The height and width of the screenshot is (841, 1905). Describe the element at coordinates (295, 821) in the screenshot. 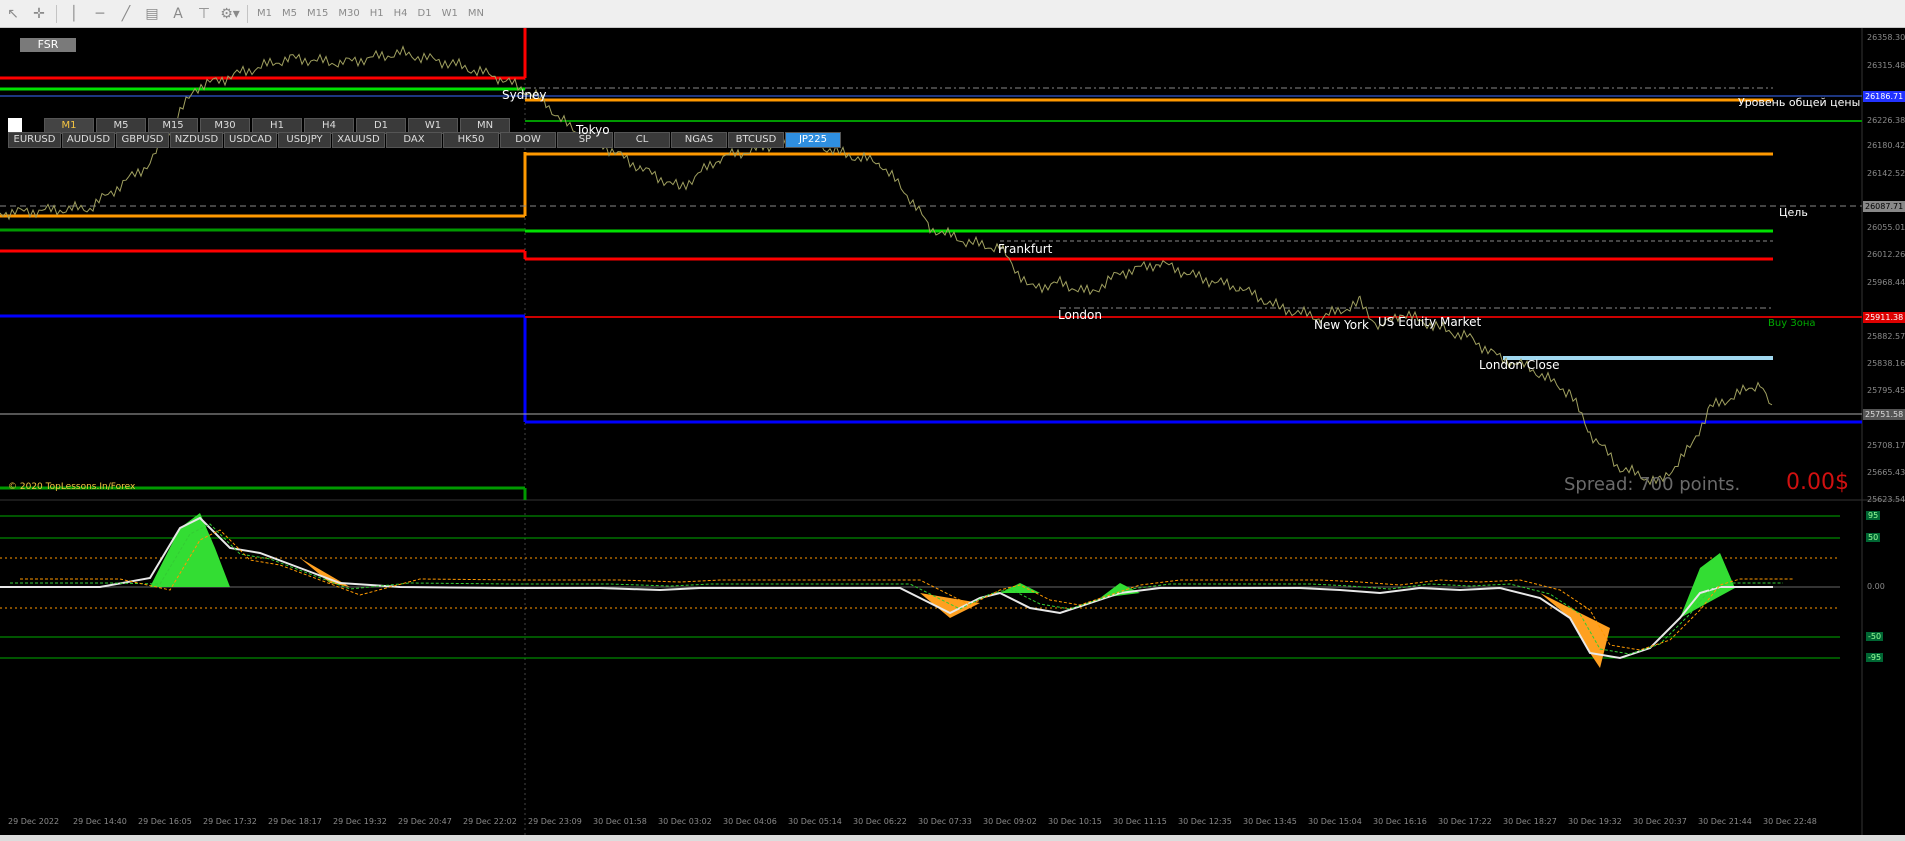

I see `time-axis-label: 29 Dec 18:17` at that location.